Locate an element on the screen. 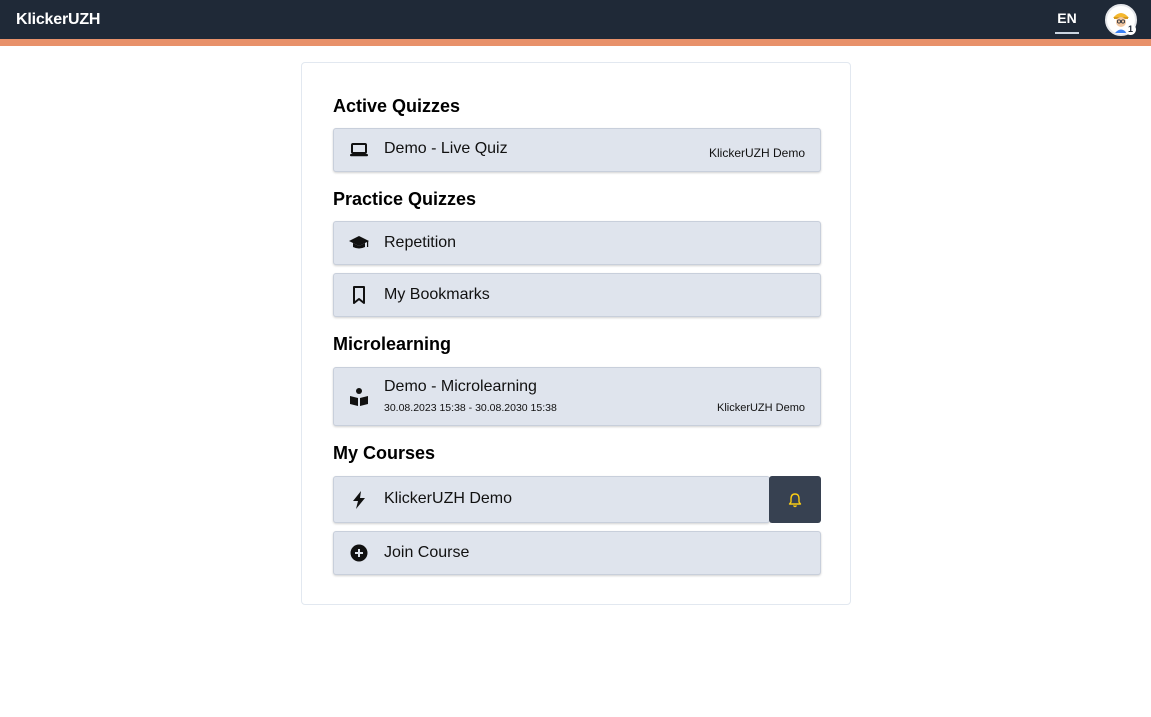 The width and height of the screenshot is (1151, 717). book-reader-icon is located at coordinates (359, 397).